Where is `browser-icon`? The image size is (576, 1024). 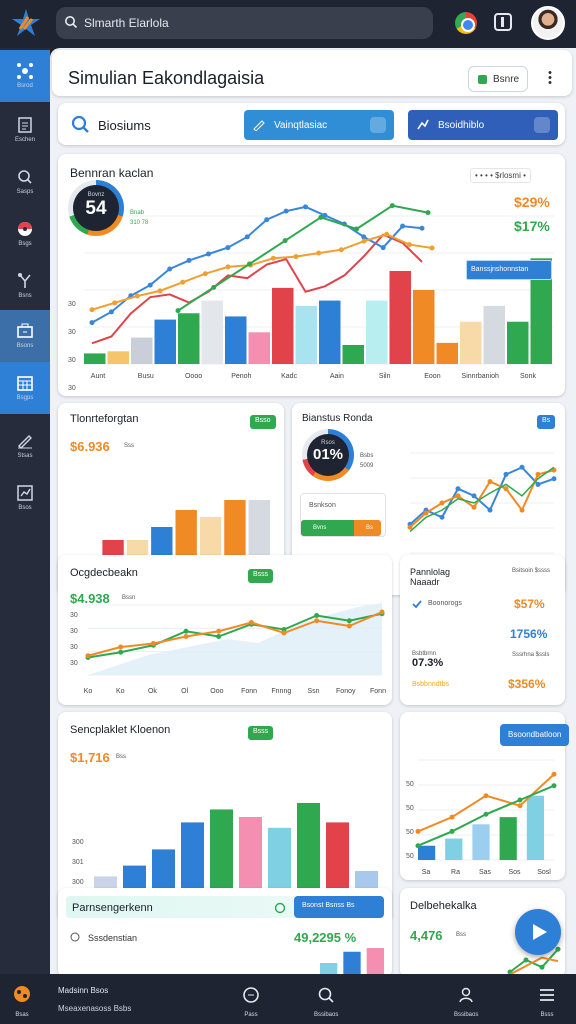 browser-icon is located at coordinates (466, 23).